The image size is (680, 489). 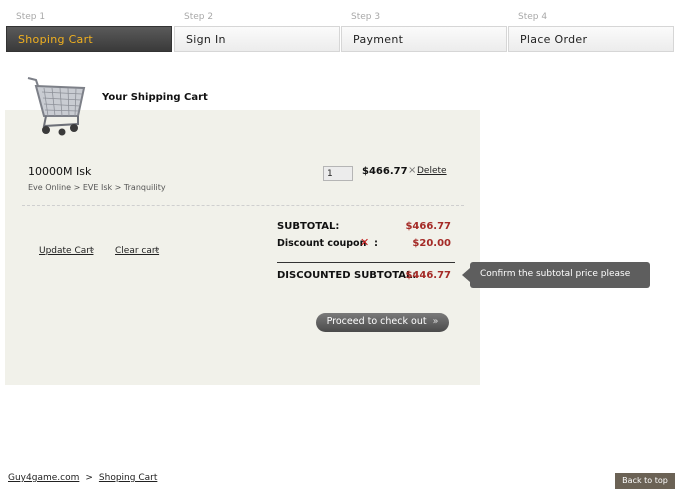 What do you see at coordinates (322, 243) in the screenshot?
I see `discount-coupon-label: Discount coupon` at bounding box center [322, 243].